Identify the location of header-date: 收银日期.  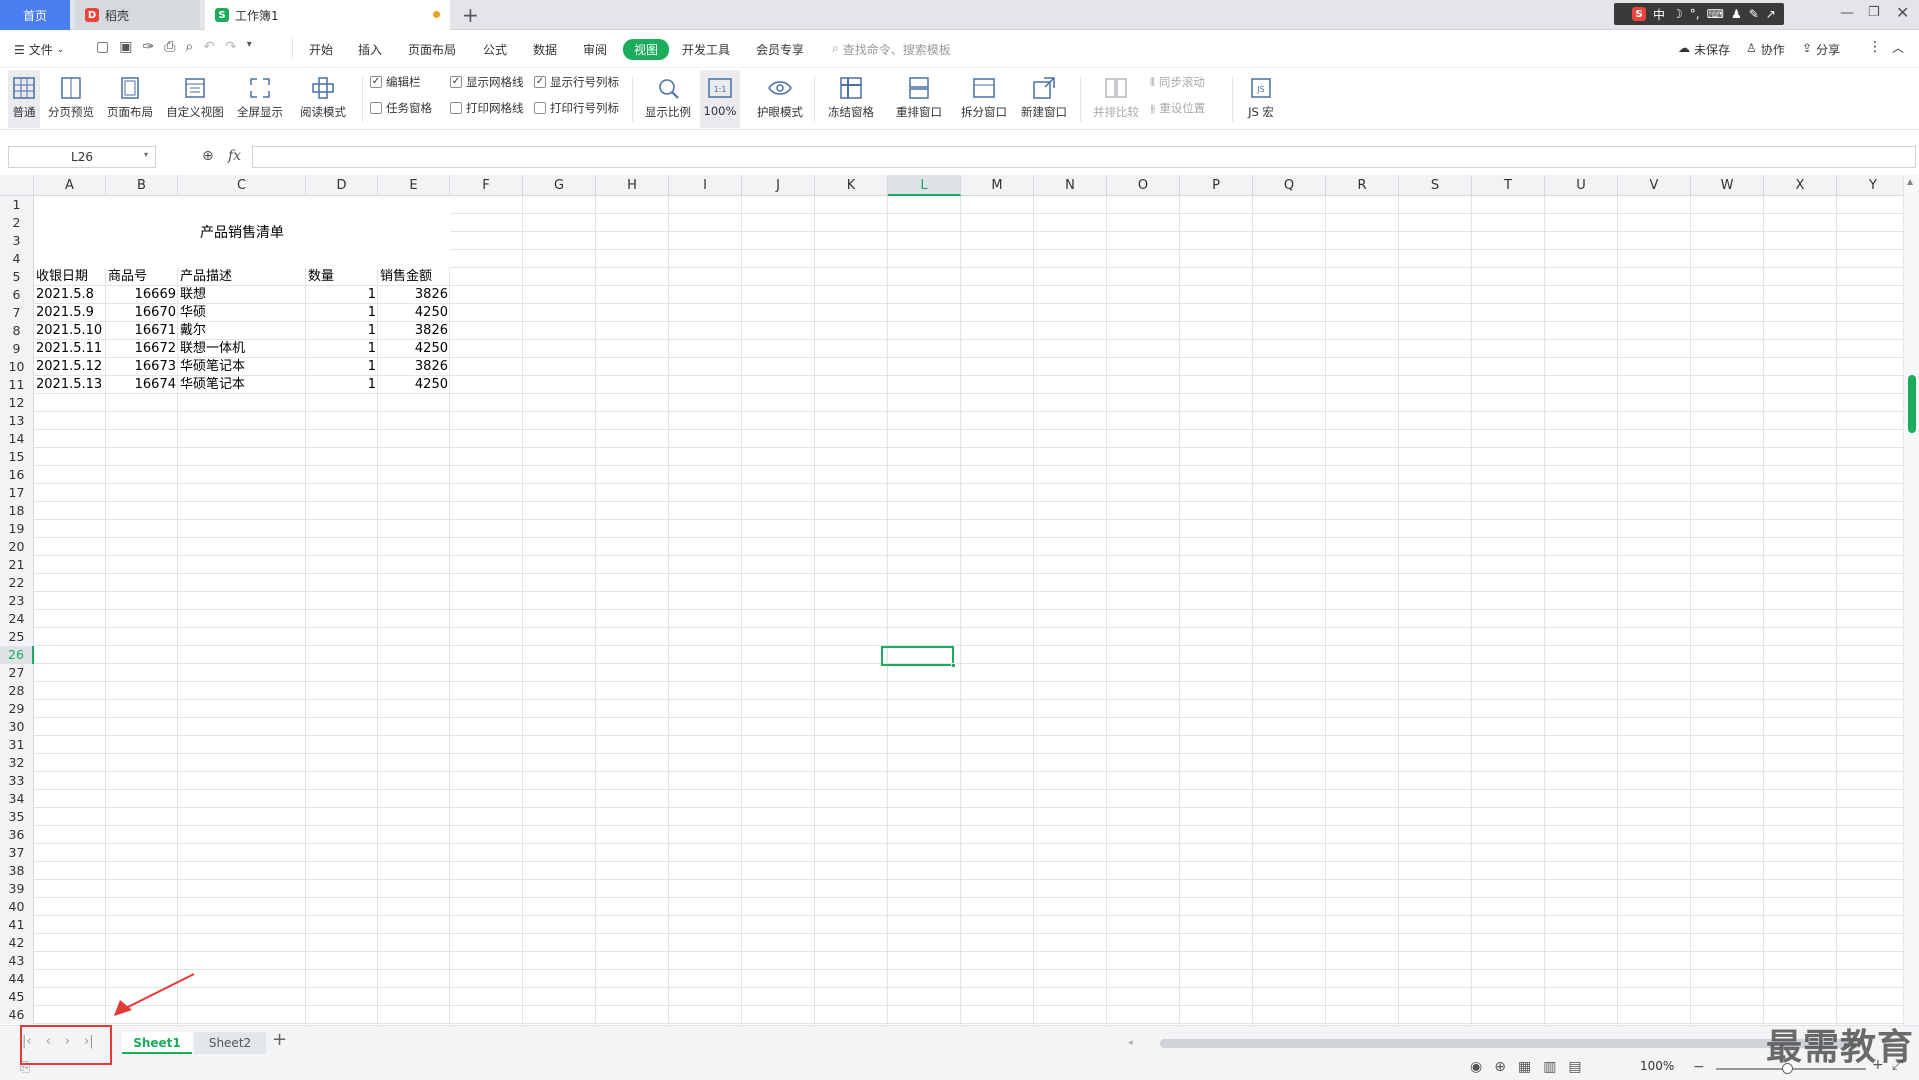
(70, 277).